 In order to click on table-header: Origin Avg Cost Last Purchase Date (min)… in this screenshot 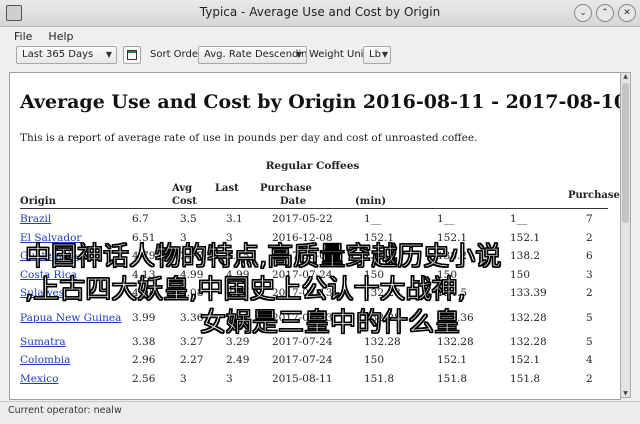, I will do `click(320, 192)`.